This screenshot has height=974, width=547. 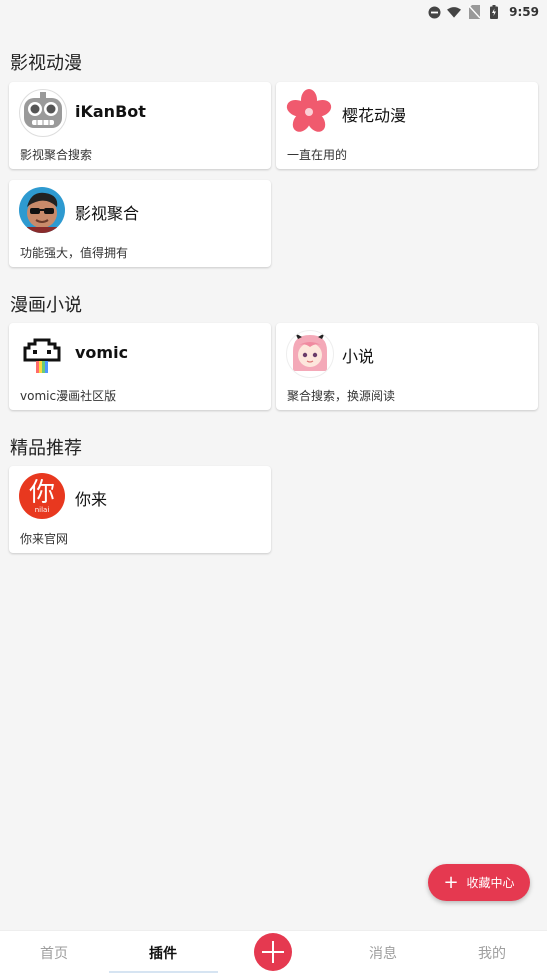 I want to click on card-name: vomic, so click(x=102, y=352).